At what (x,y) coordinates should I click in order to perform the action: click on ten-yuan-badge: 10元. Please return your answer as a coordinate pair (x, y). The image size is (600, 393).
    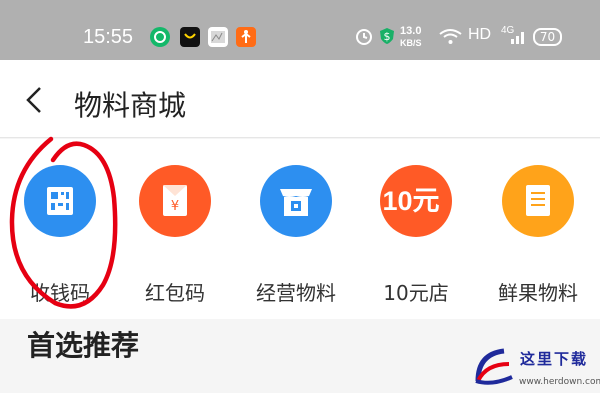
    Looking at the image, I should click on (410, 201).